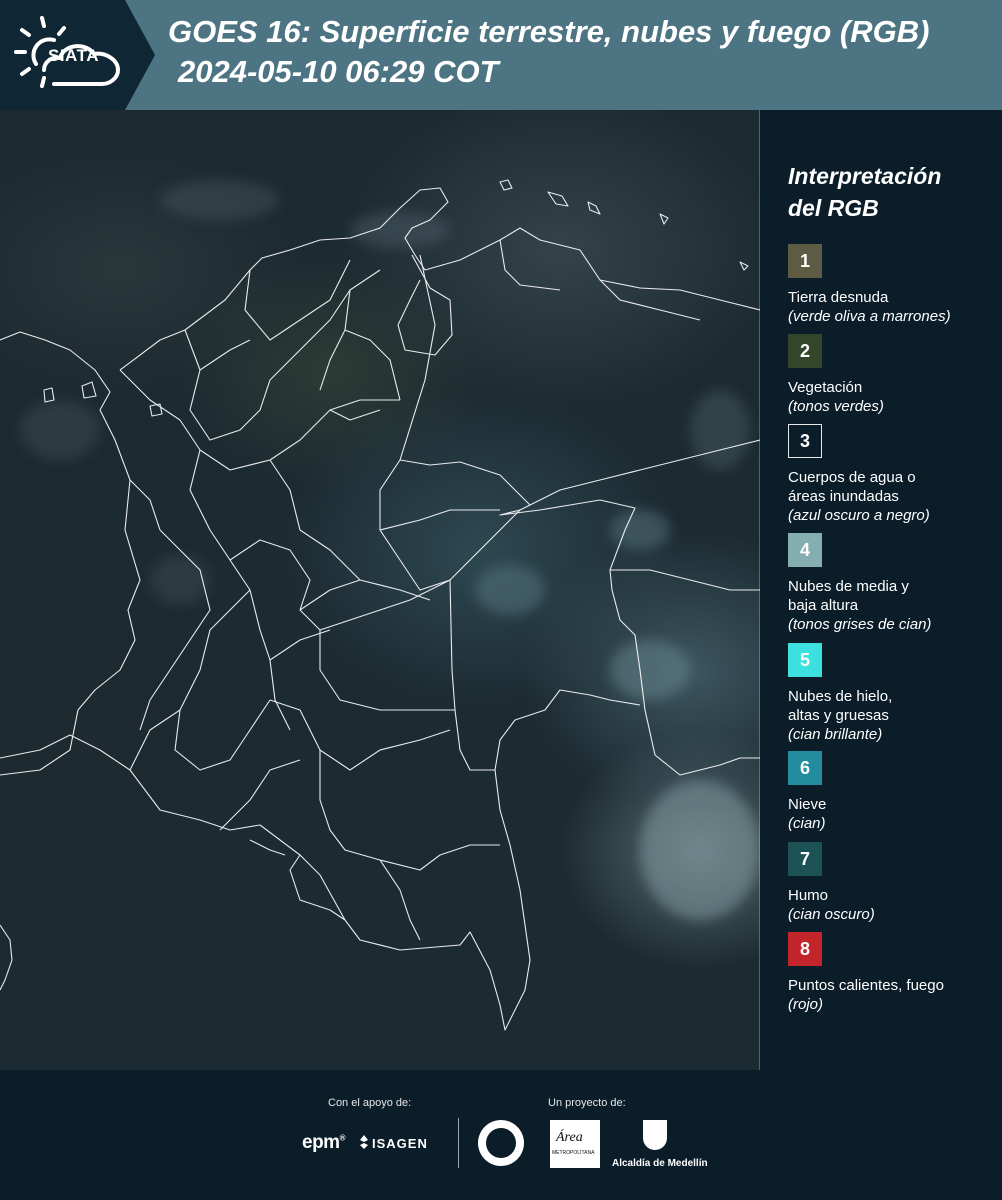 Image resolution: width=1002 pixels, height=1200 pixels. I want to click on area-metropolitana-logo: Área METROPOLITANA, so click(575, 1144).